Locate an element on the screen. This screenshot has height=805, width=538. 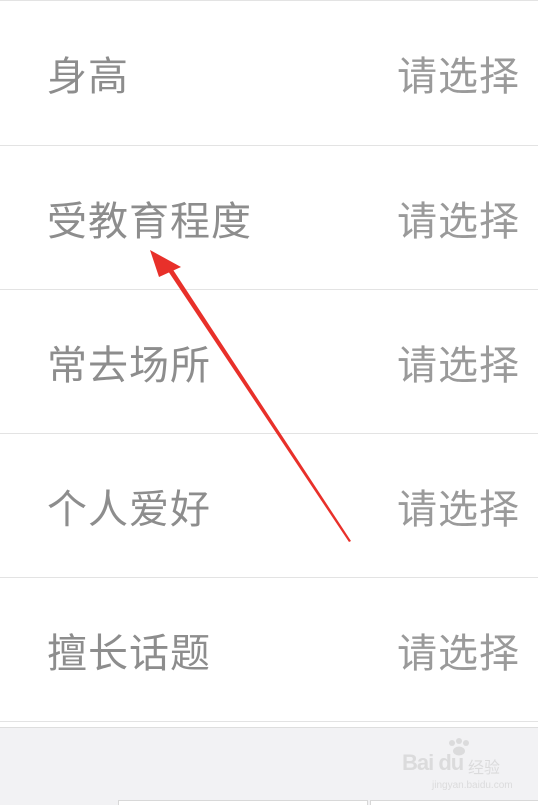
field-label: 受教育程度 is located at coordinates (149, 221).